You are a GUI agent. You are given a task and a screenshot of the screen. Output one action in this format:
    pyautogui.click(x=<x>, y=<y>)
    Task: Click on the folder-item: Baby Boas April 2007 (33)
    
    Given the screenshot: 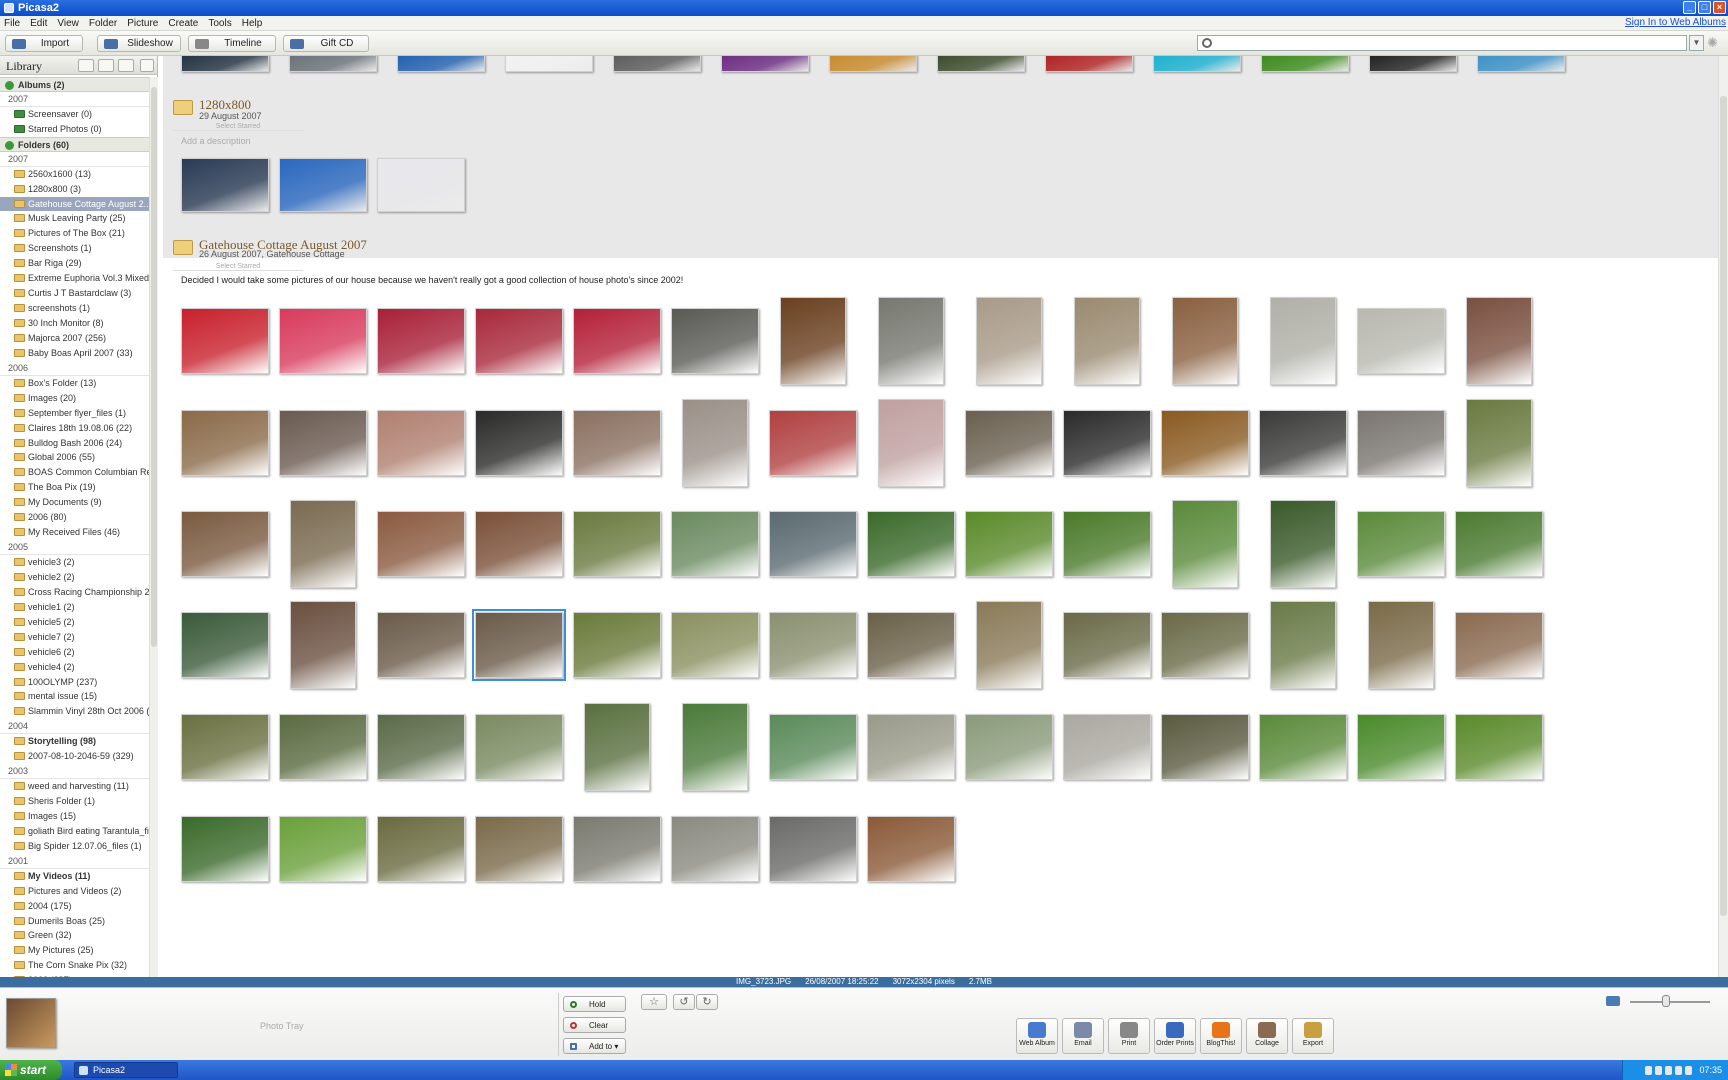 What is the action you would take?
    pyautogui.click(x=74, y=353)
    